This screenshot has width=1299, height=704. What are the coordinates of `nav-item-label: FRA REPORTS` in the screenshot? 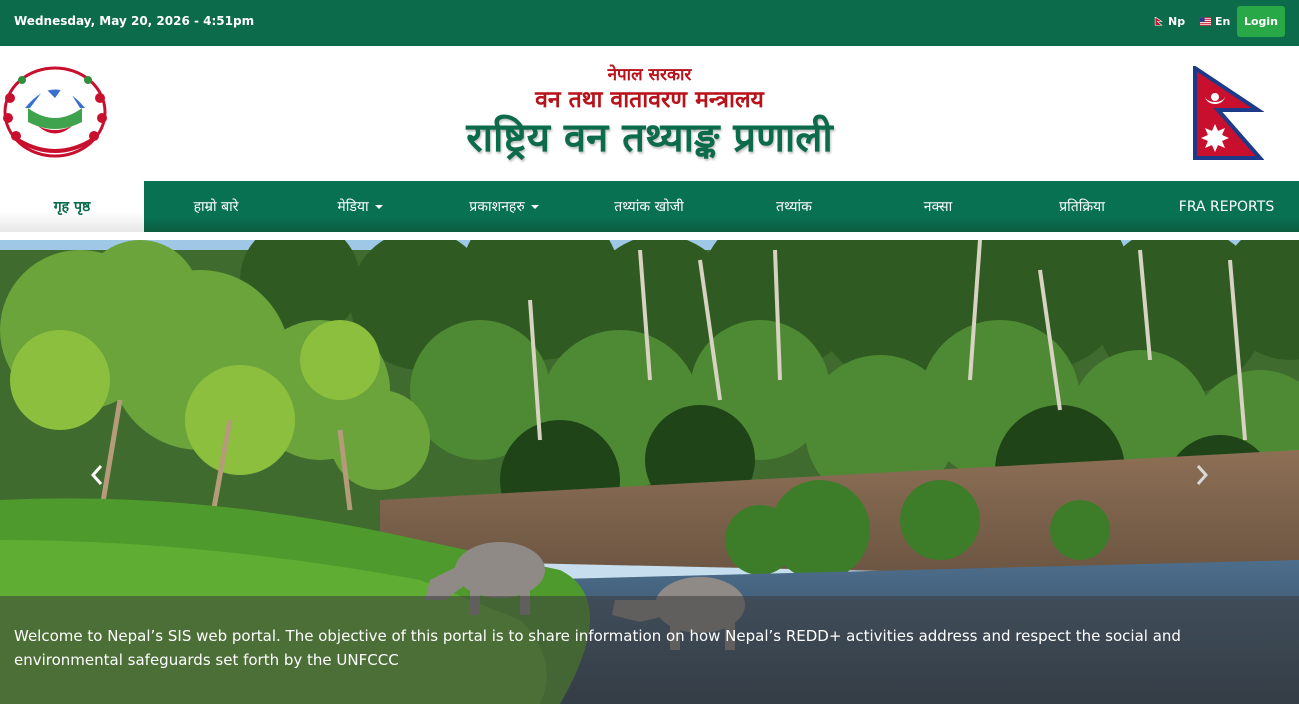 It's located at (1226, 206).